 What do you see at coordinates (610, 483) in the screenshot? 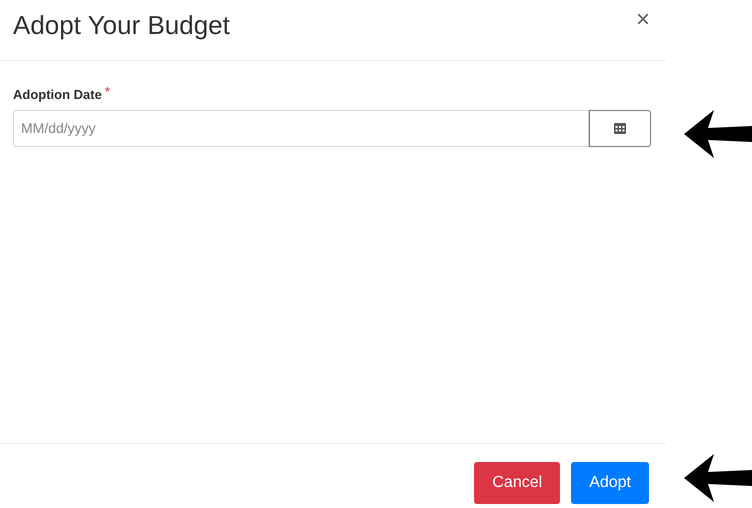
I see `adopt-button: Adopt` at bounding box center [610, 483].